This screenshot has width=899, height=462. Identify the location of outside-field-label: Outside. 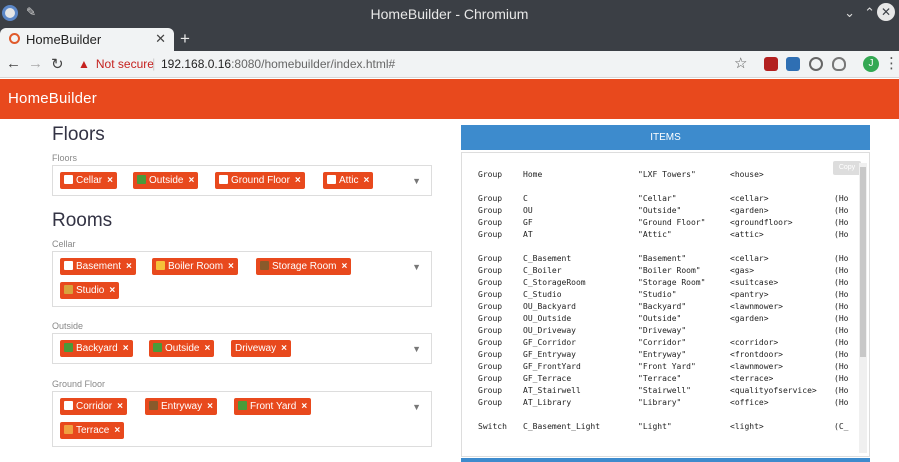
(68, 326).